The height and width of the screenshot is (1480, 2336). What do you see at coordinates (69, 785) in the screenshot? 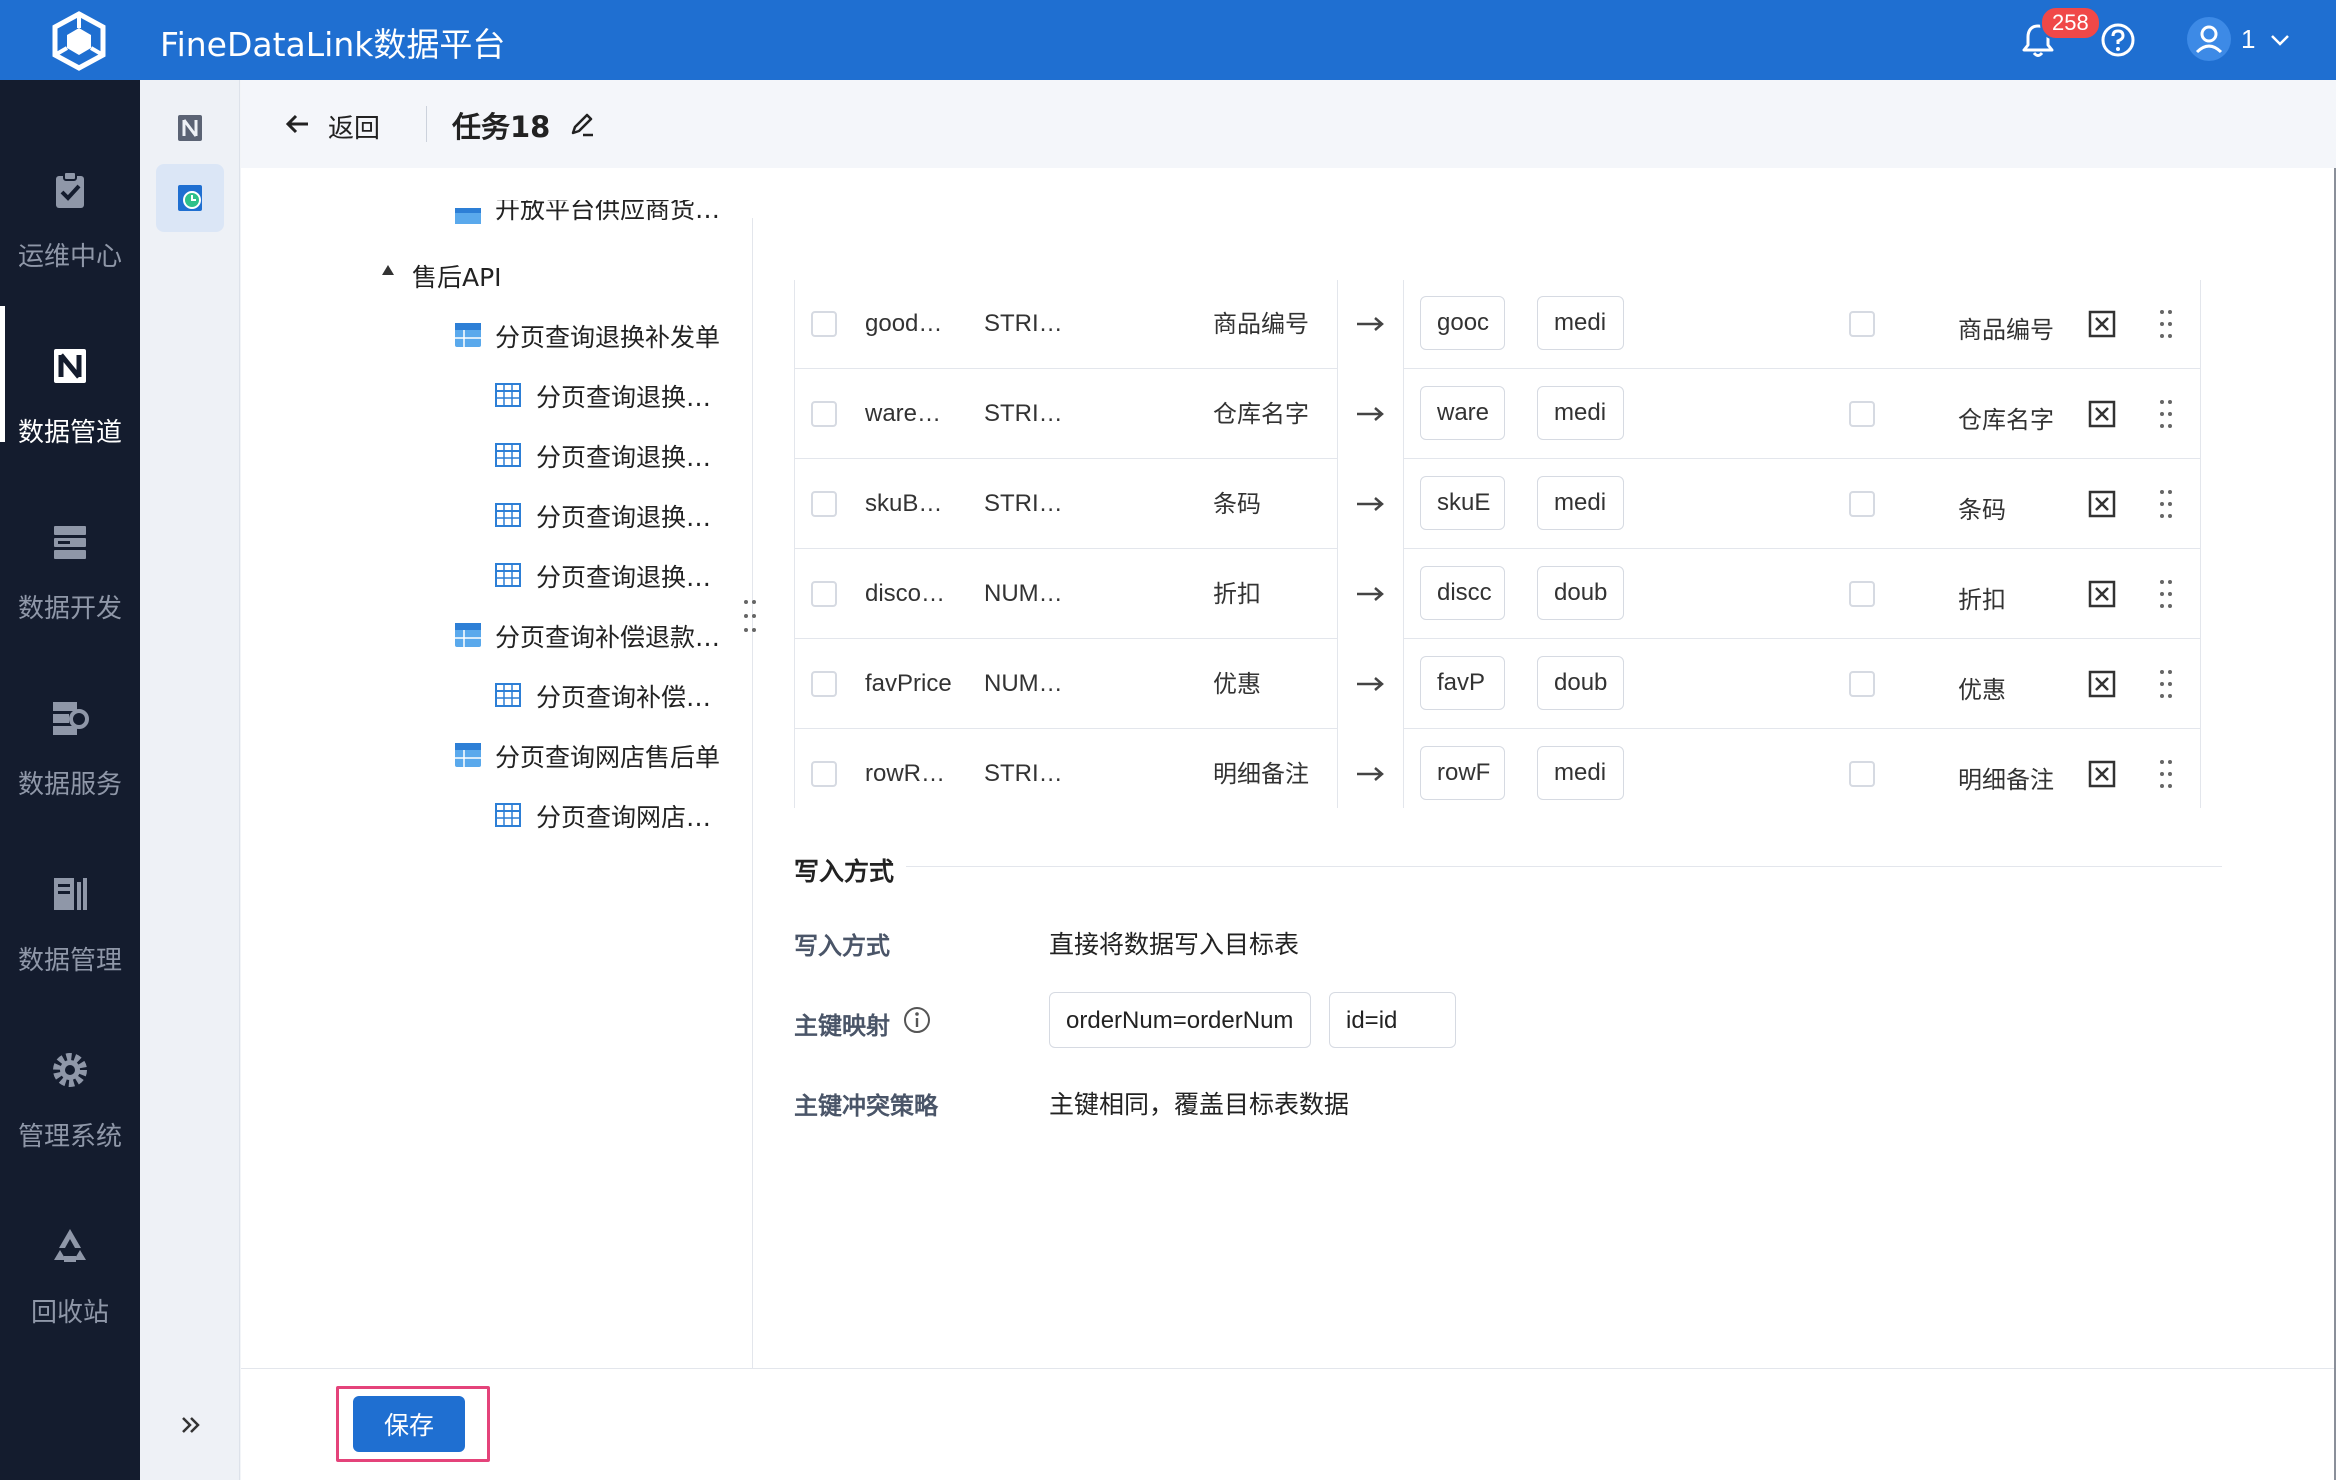
I see `nav-label: 数据服务` at bounding box center [69, 785].